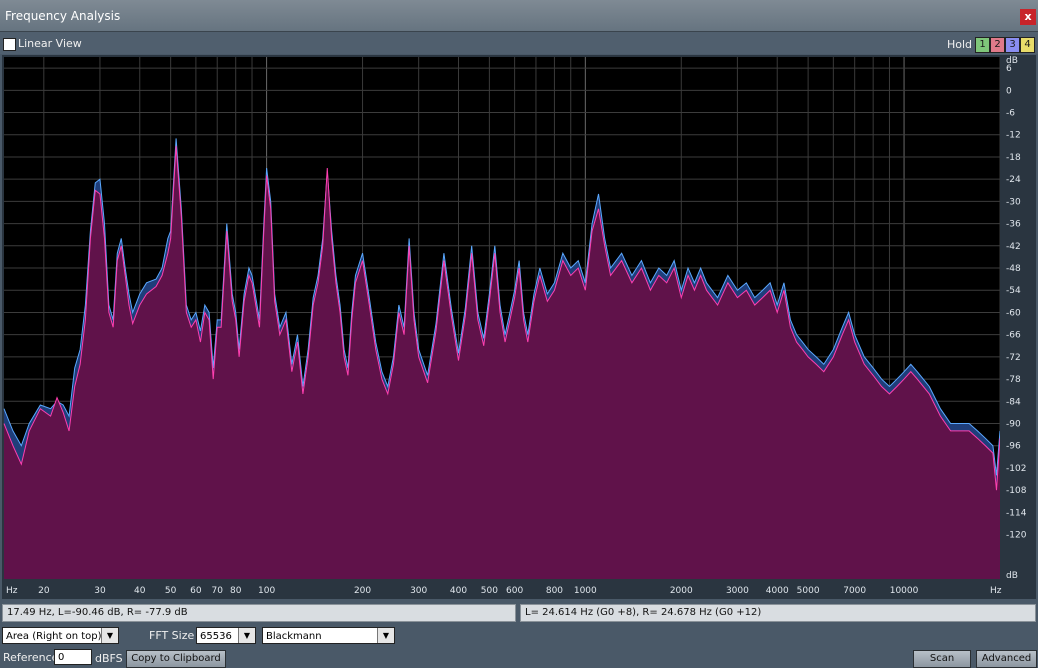 This screenshot has height=668, width=1038. What do you see at coordinates (942, 659) in the screenshot?
I see `scan-button: Scan` at bounding box center [942, 659].